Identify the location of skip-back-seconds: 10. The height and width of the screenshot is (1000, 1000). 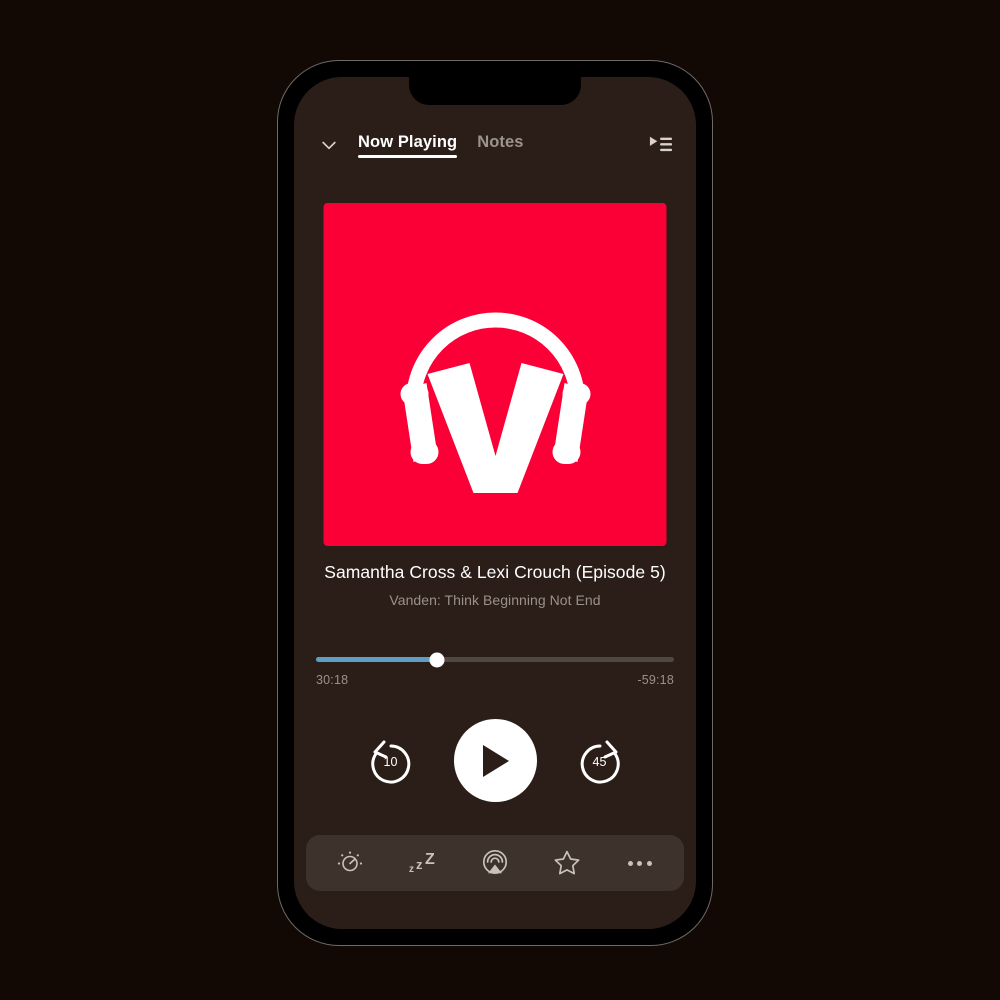
(390, 761).